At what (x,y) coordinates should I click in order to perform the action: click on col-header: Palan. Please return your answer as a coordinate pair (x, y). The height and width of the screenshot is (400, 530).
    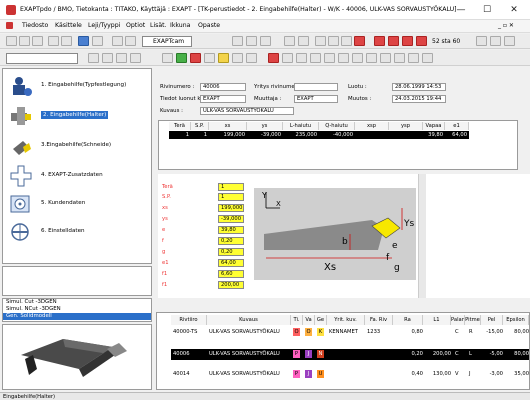
    Looking at the image, I should click on (458, 320).